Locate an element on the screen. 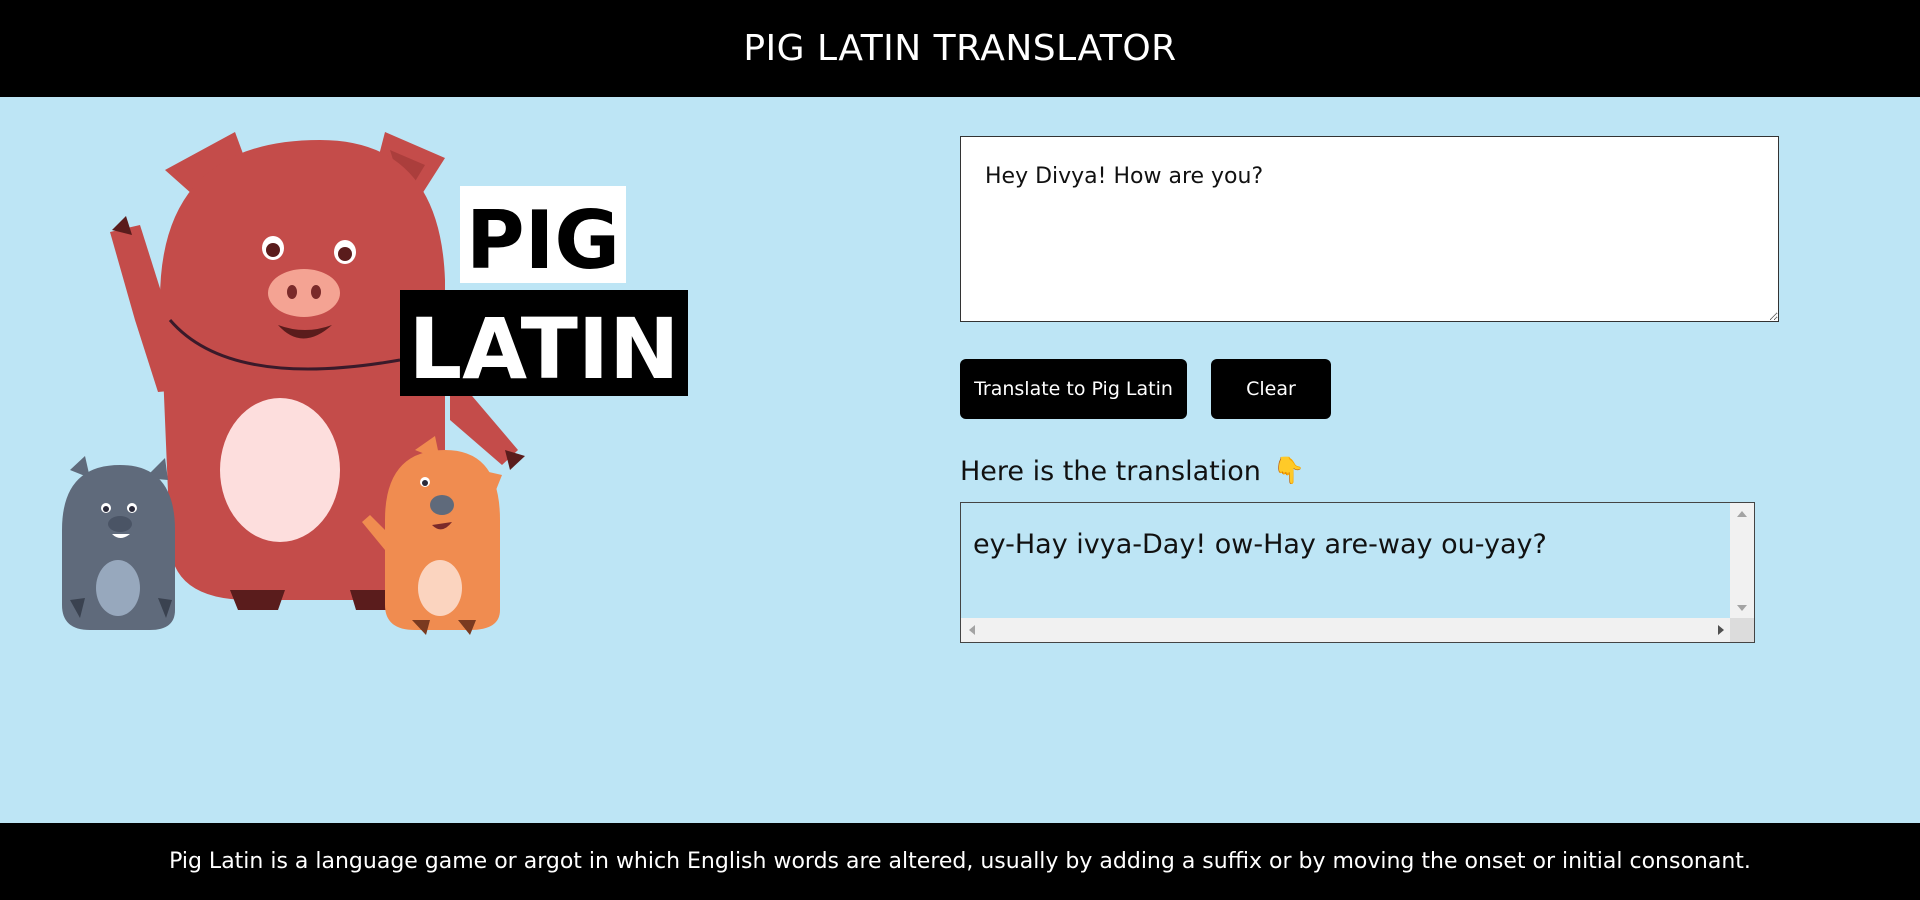 Image resolution: width=1920 pixels, height=900 pixels. translation-heading: Here is the translation 👇 is located at coordinates (1132, 471).